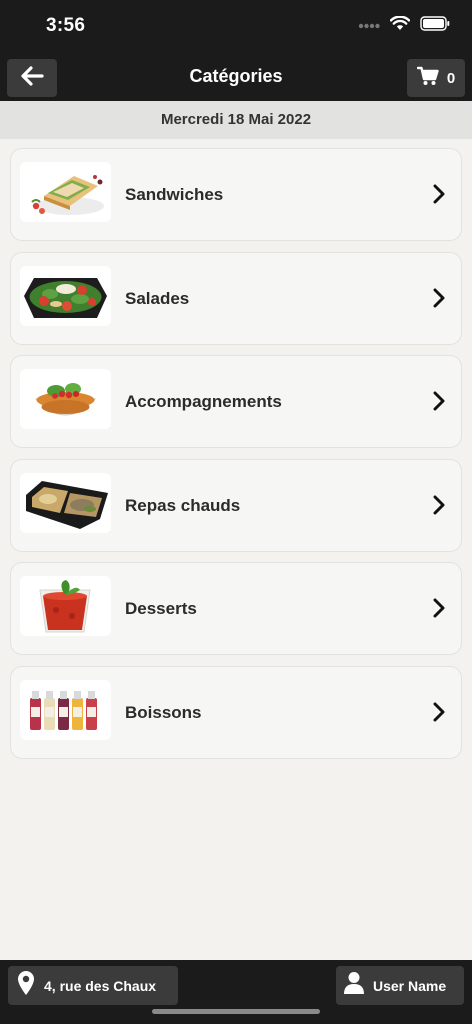 The width and height of the screenshot is (472, 1024). Describe the element at coordinates (100, 985) in the screenshot. I see `location-label: 4, rue des Chaux` at that location.